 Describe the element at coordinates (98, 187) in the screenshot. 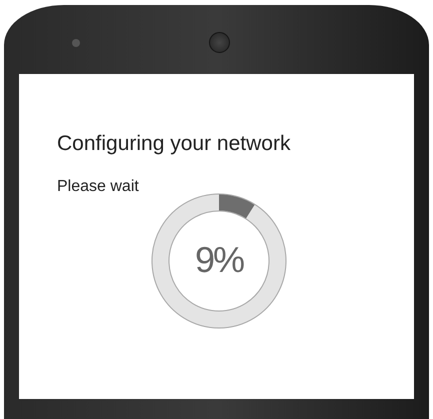

I see `status-text: Please wait` at that location.